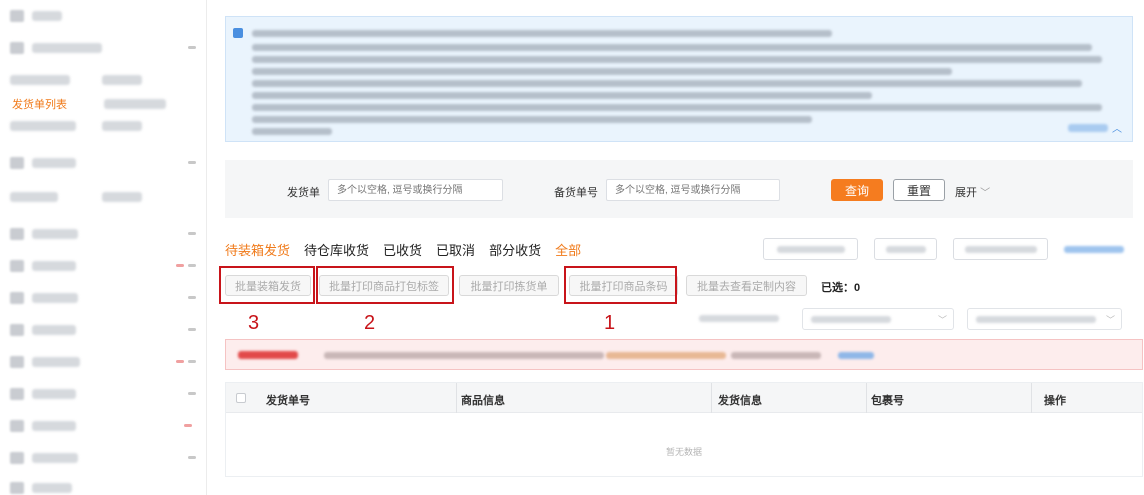 The height and width of the screenshot is (495, 1144). Describe the element at coordinates (623, 285) in the screenshot. I see `batch-print-barcode-button: 批量打印商品条码` at that location.